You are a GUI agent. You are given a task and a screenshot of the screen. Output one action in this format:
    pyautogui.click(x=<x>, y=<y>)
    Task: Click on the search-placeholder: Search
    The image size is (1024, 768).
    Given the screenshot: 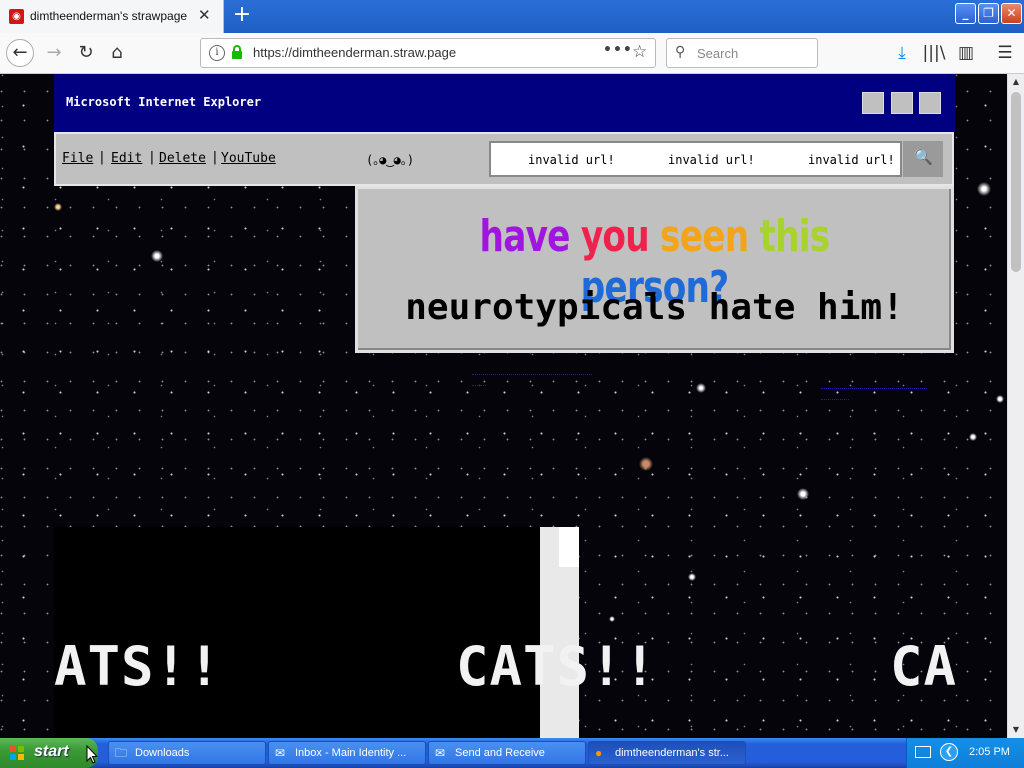 What is the action you would take?
    pyautogui.click(x=718, y=53)
    